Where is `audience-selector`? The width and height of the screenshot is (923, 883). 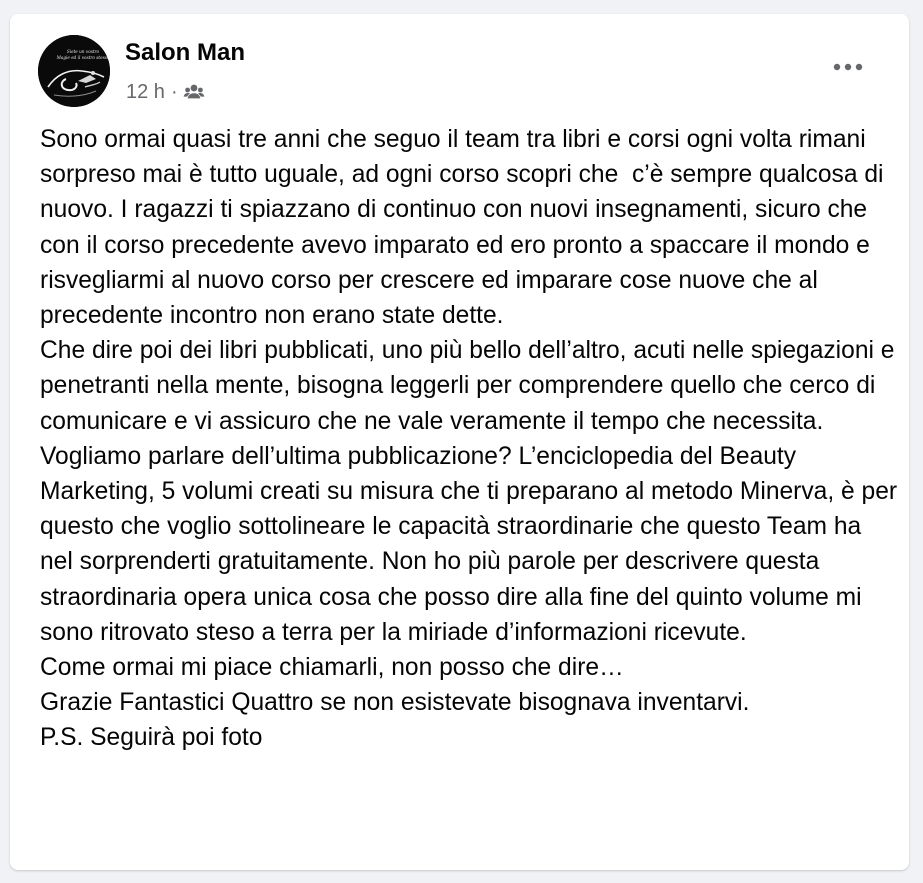 audience-selector is located at coordinates (194, 92).